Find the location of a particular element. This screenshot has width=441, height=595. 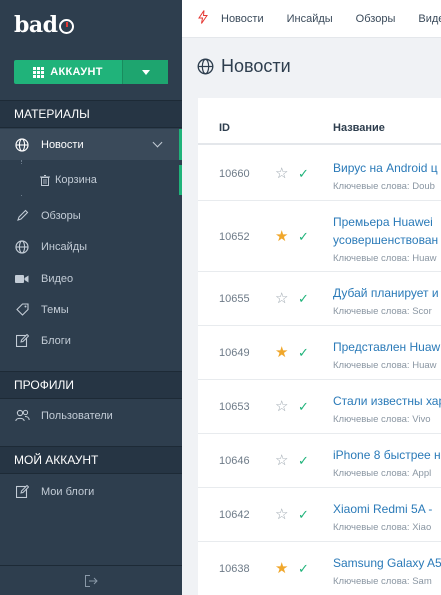

sidebar-item-label: Блоги is located at coordinates (56, 340).